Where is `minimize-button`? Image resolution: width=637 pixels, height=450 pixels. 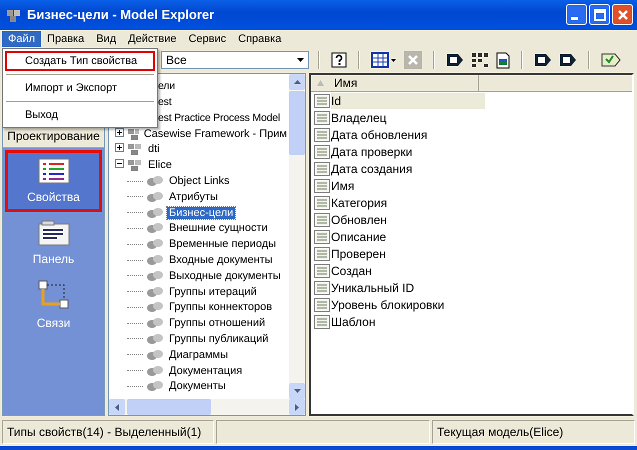 minimize-button is located at coordinates (576, 15).